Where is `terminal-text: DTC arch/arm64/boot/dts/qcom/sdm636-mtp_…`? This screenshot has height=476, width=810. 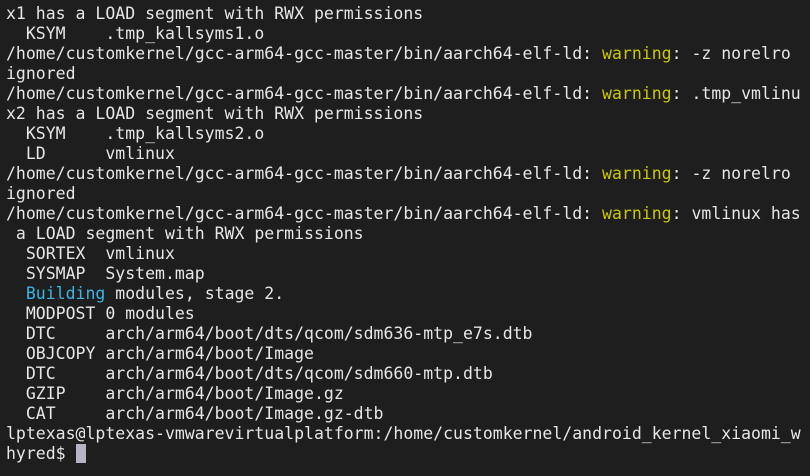 terminal-text: DTC arch/arm64/boot/dts/qcom/sdm636-mtp_… is located at coordinates (269, 333).